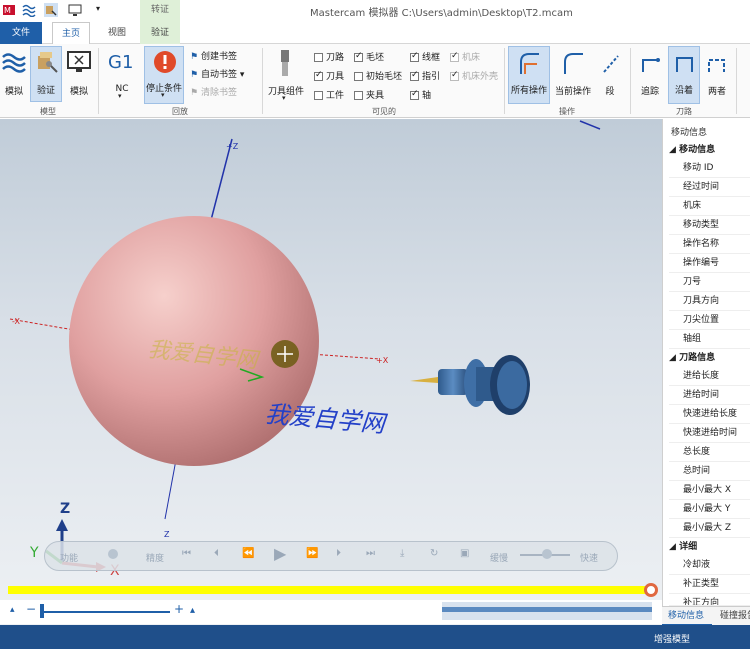 The height and width of the screenshot is (649, 750). Describe the element at coordinates (216, 553) in the screenshot. I see `step-back-icon: ⏴` at that location.